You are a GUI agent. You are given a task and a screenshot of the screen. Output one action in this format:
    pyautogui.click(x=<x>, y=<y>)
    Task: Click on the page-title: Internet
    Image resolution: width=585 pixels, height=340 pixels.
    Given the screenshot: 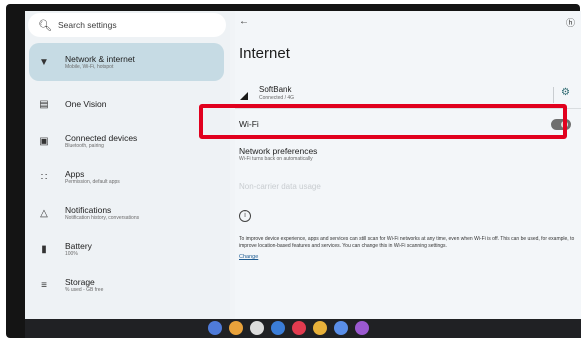 What is the action you would take?
    pyautogui.click(x=264, y=53)
    